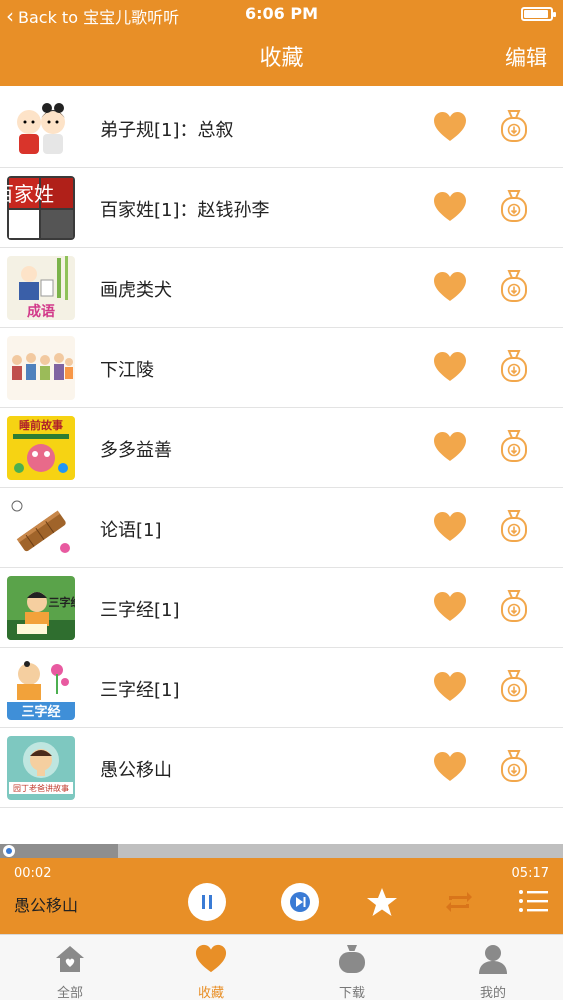 The height and width of the screenshot is (1000, 563). I want to click on two-children-cartoon-thumbnail, so click(41, 128).